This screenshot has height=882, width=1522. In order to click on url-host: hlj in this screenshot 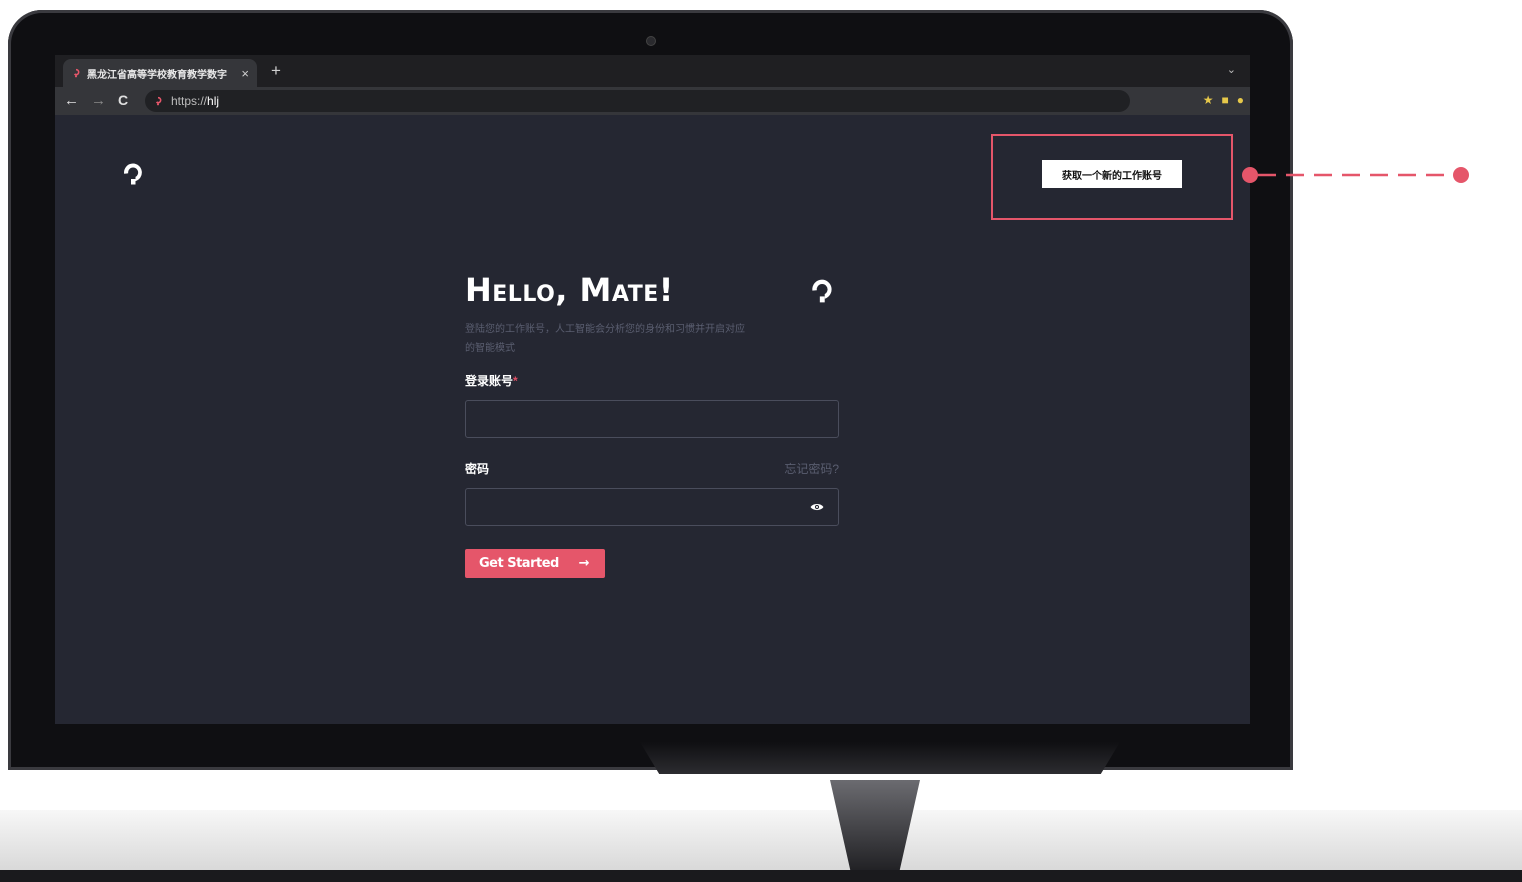, I will do `click(213, 101)`.